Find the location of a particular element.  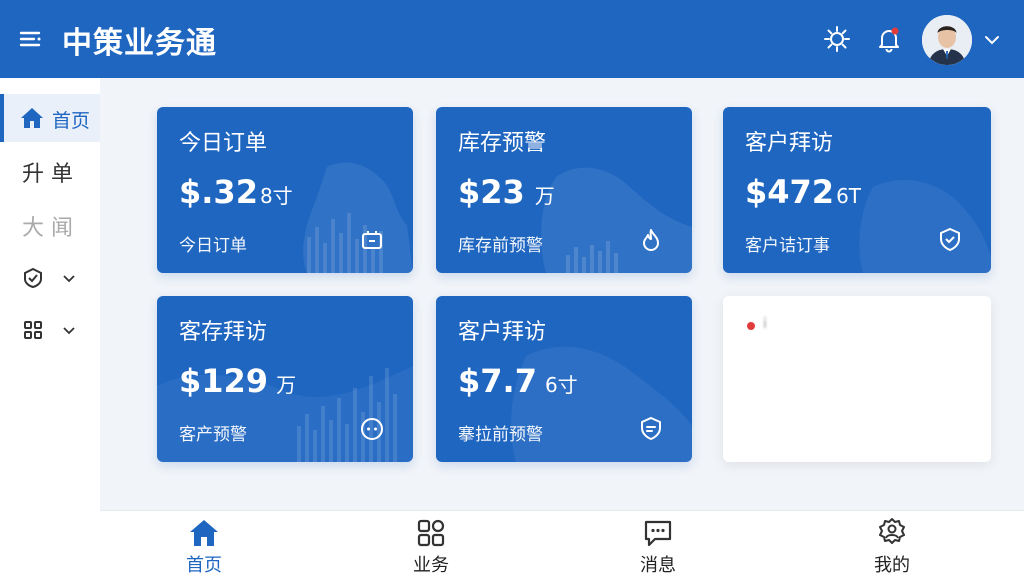

app-title: 中策业务通 is located at coordinates (139, 43).